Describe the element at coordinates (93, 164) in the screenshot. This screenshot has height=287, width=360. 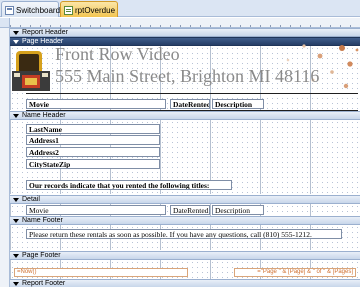
I see `citystatezip-field: CityStateZip` at that location.